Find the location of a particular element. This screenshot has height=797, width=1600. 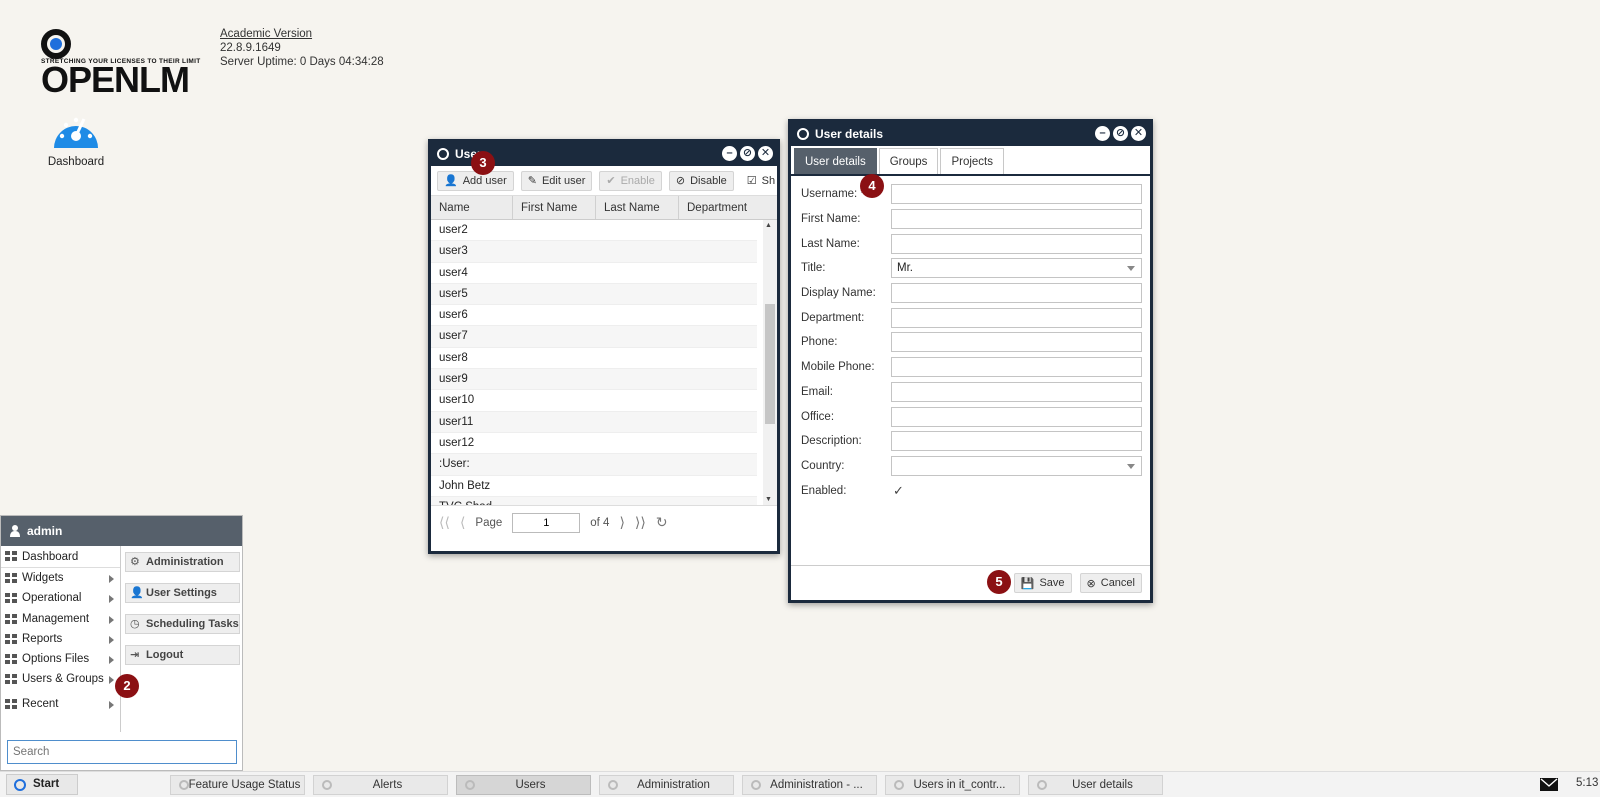

menu-item-recent: Recent is located at coordinates (60, 704).